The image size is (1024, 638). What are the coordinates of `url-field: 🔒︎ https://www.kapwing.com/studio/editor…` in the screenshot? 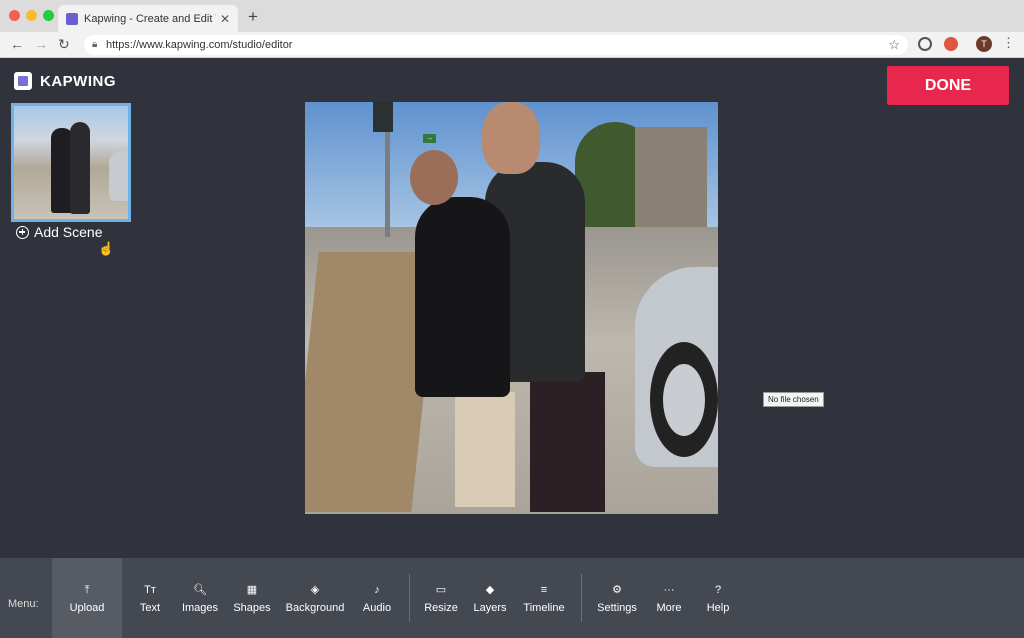 It's located at (496, 45).